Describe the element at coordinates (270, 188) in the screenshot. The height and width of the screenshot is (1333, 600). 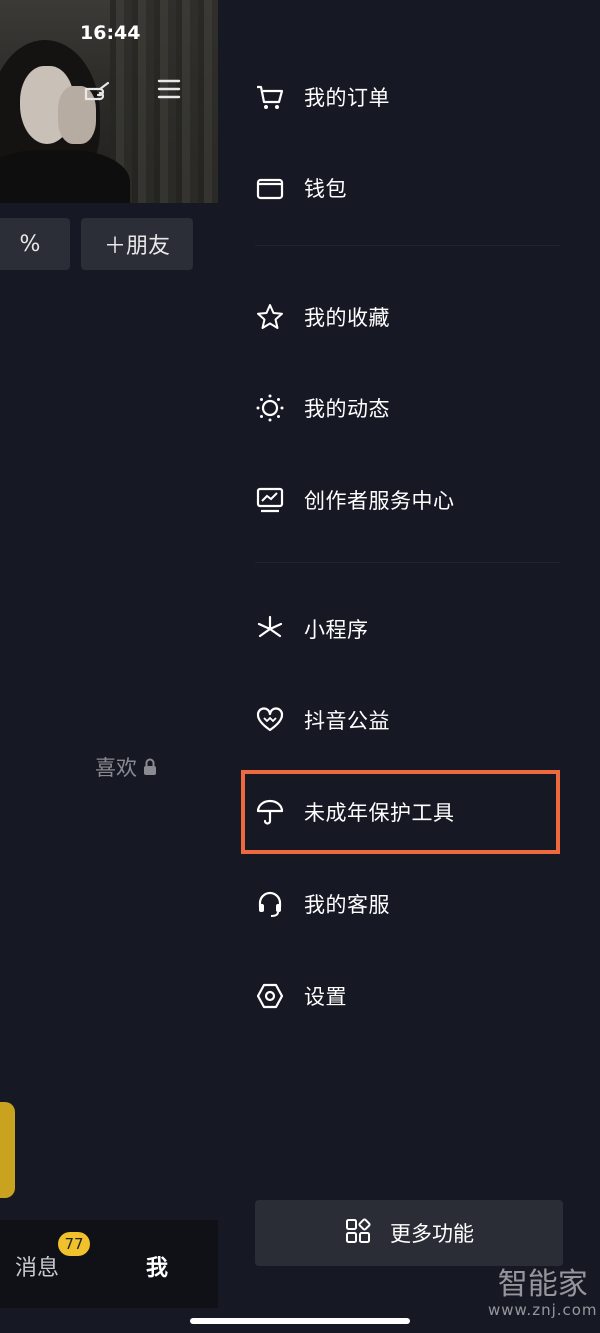
I see `wallet-icon` at that location.